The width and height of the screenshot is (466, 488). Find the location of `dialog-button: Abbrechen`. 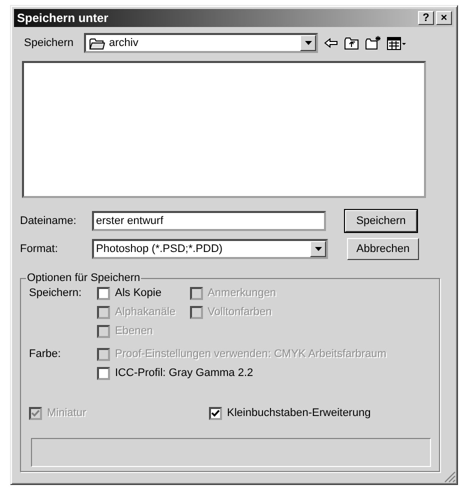

dialog-button: Abbrechen is located at coordinates (383, 249).